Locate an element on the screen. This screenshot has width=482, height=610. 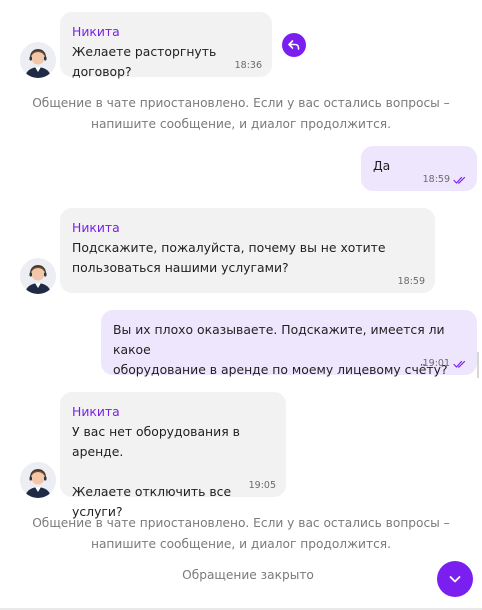
message-text: Желаете расторгнуть договор? is located at coordinates (146, 61).